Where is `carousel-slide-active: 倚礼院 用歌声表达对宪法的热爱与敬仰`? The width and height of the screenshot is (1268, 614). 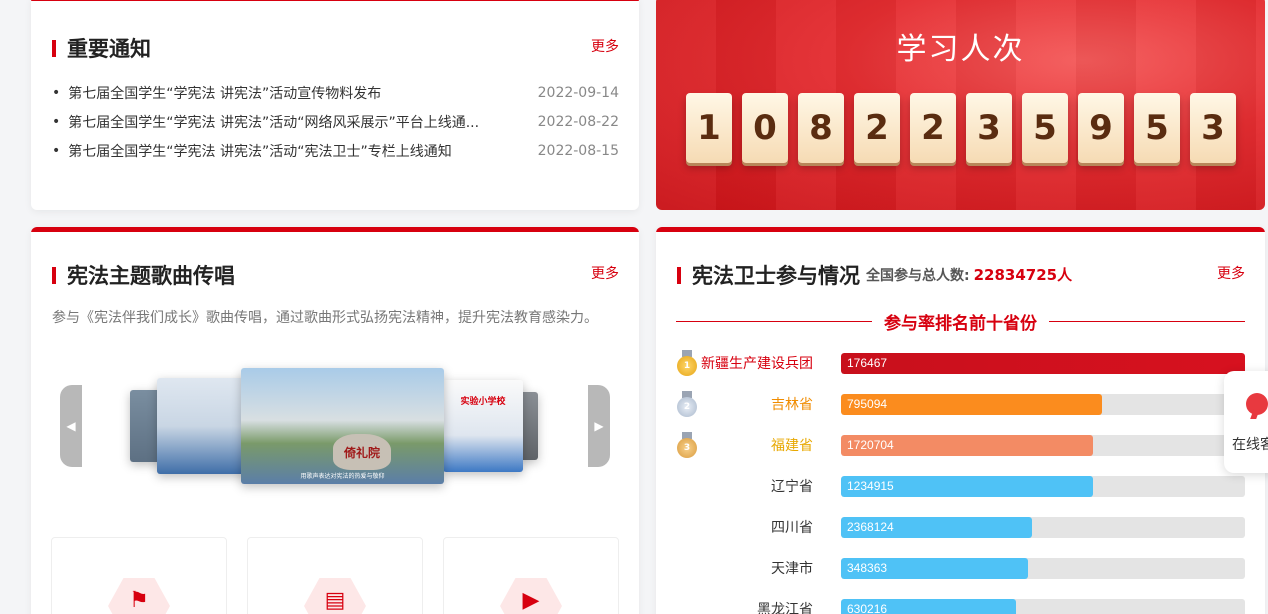 carousel-slide-active: 倚礼院 用歌声表达对宪法的热爱与敬仰 is located at coordinates (342, 426).